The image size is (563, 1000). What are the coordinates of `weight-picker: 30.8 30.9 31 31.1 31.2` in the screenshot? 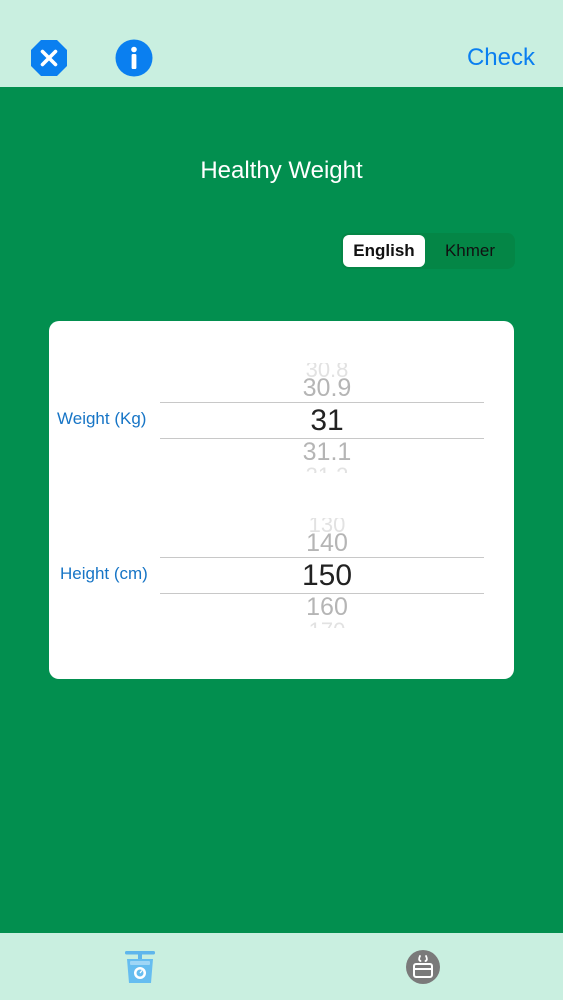 It's located at (322, 418).